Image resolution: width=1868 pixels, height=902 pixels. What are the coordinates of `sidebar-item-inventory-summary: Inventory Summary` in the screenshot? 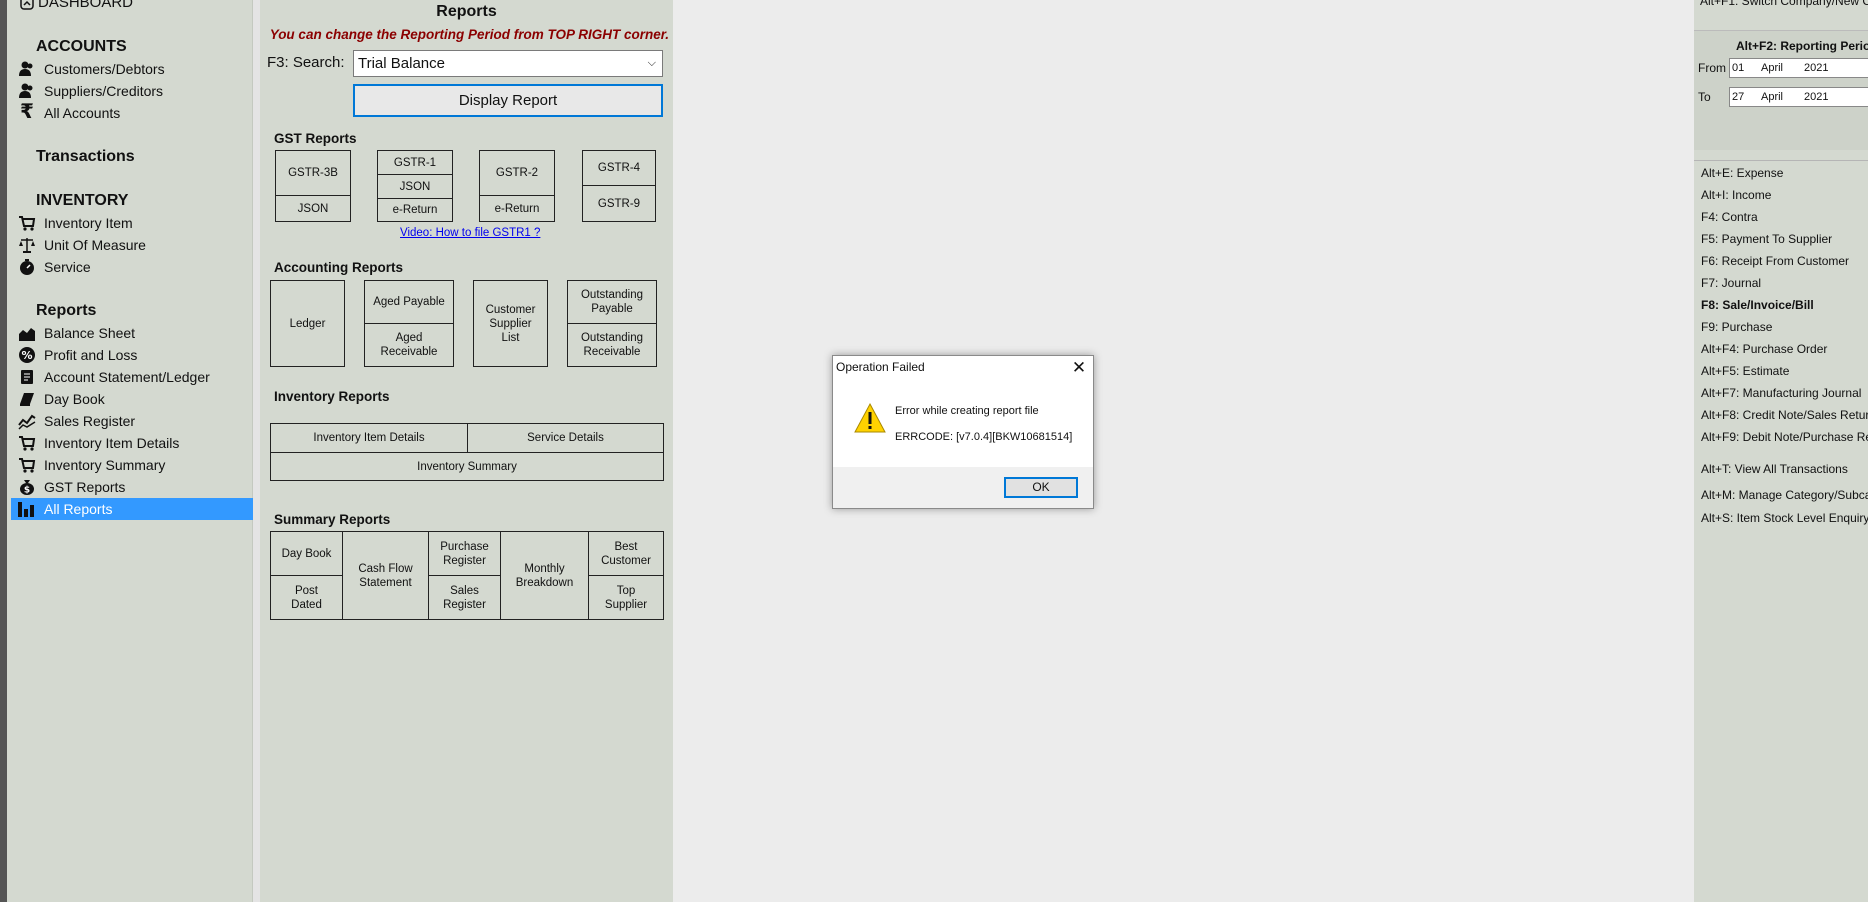 It's located at (92, 465).